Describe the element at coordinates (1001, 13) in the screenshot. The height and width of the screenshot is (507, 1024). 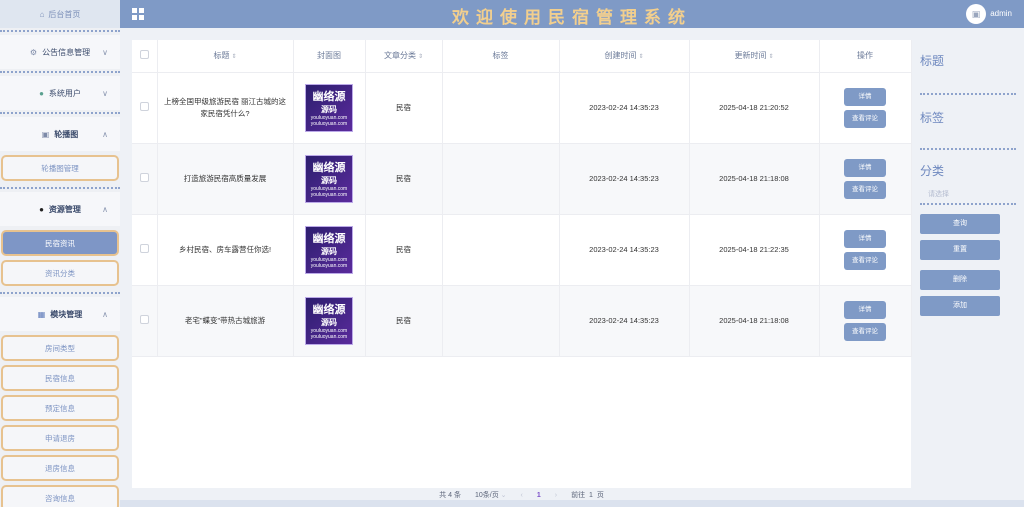
I see `username: admin` at that location.